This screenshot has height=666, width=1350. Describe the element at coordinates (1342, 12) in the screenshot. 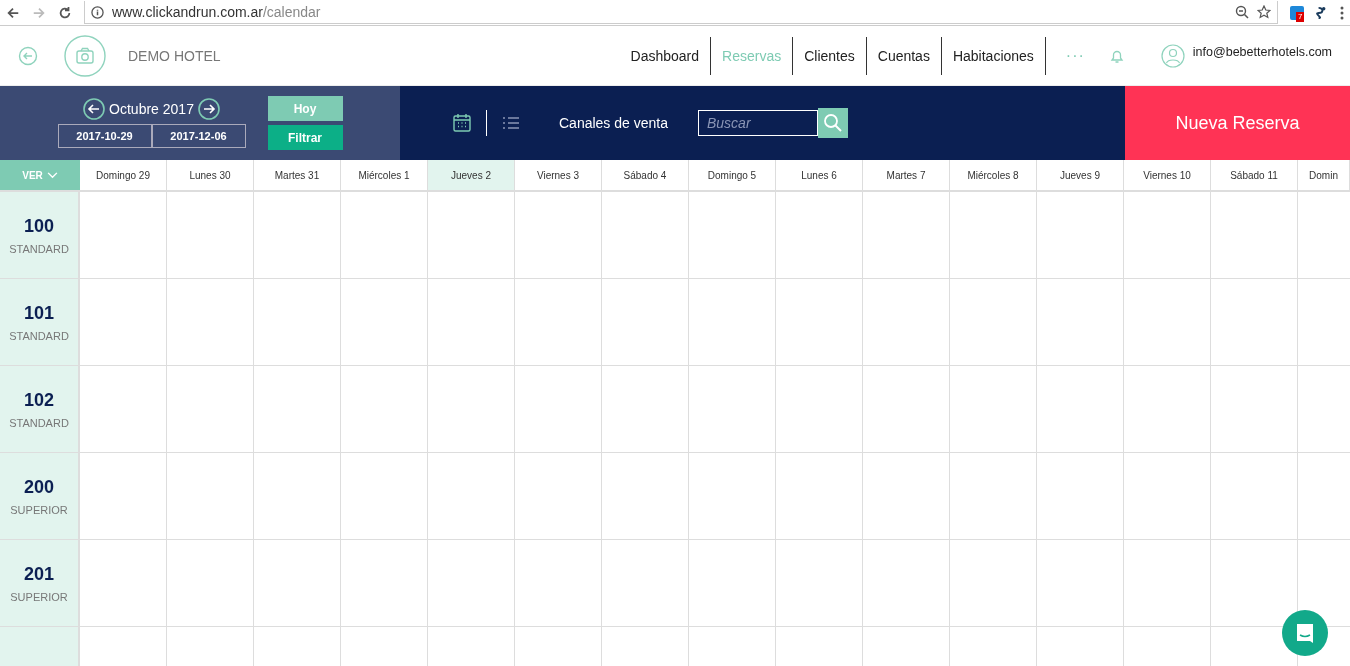

I see `menu-icon` at that location.